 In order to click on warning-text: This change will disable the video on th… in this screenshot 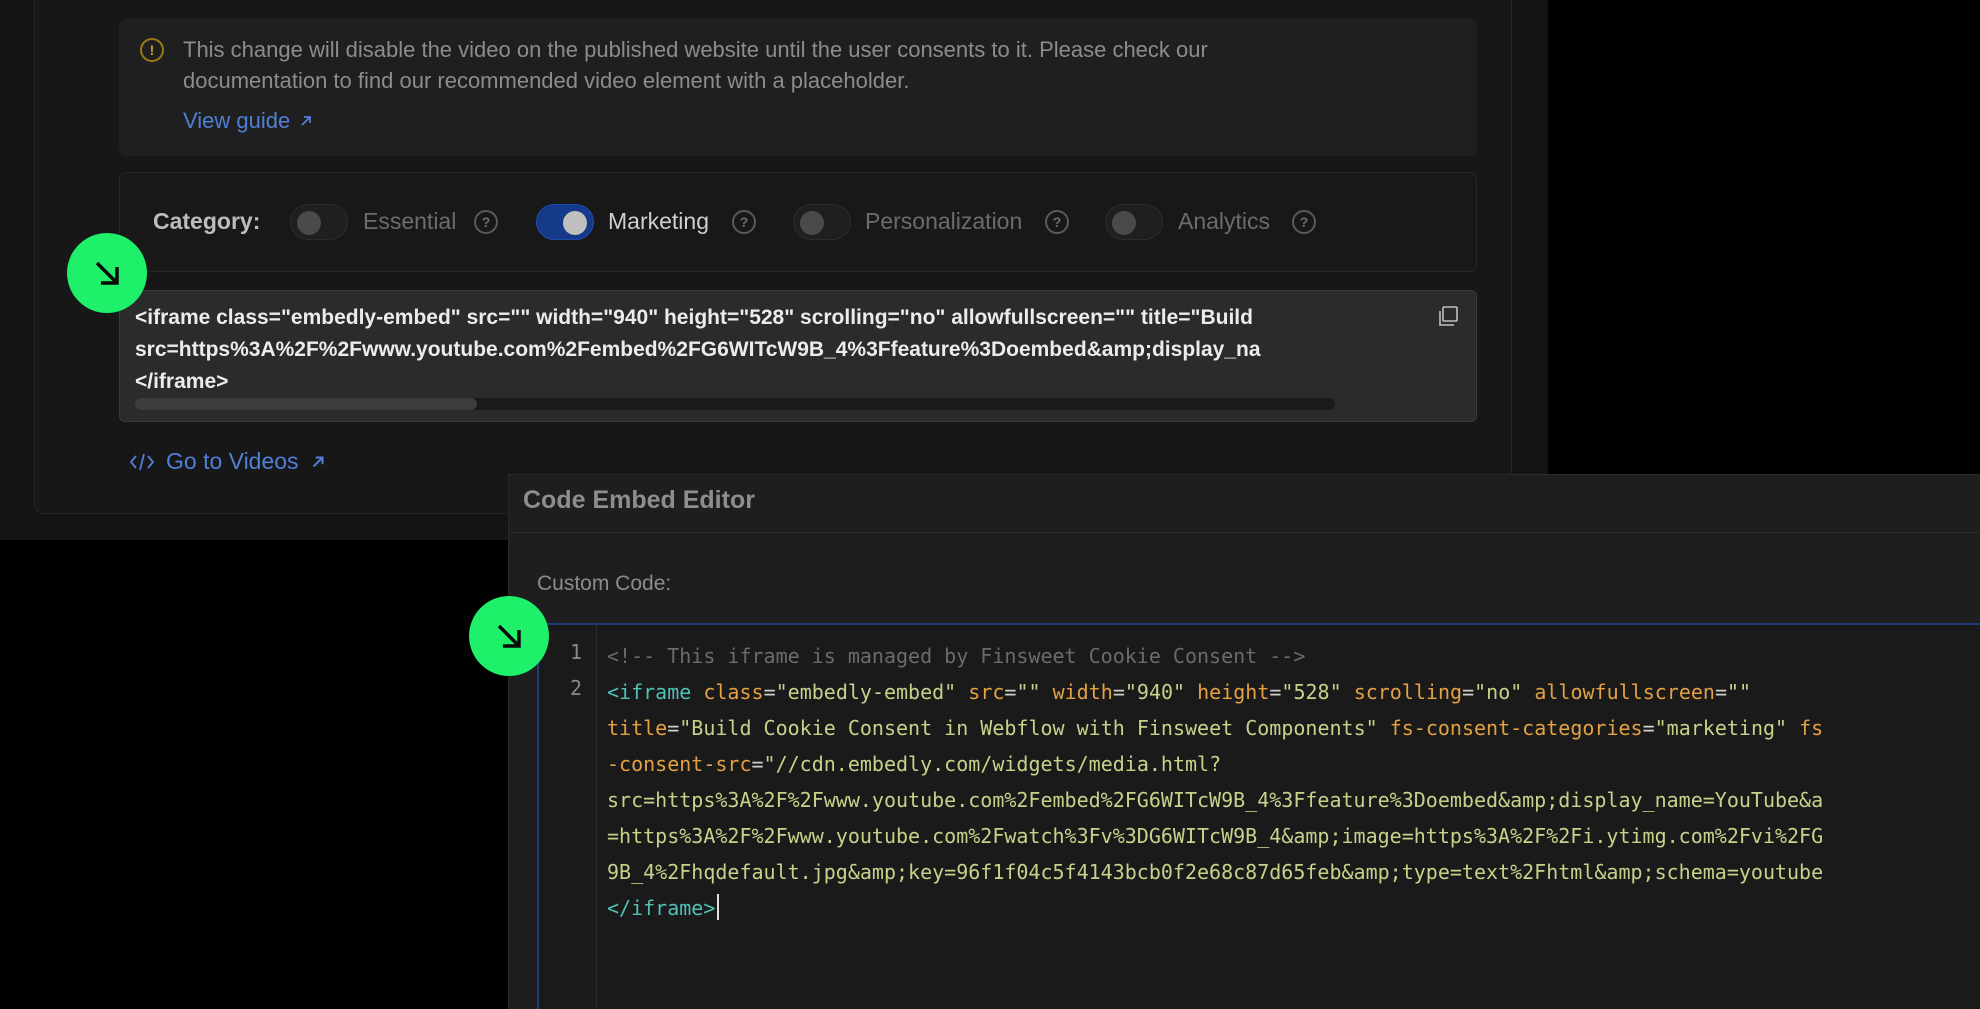, I will do `click(695, 65)`.